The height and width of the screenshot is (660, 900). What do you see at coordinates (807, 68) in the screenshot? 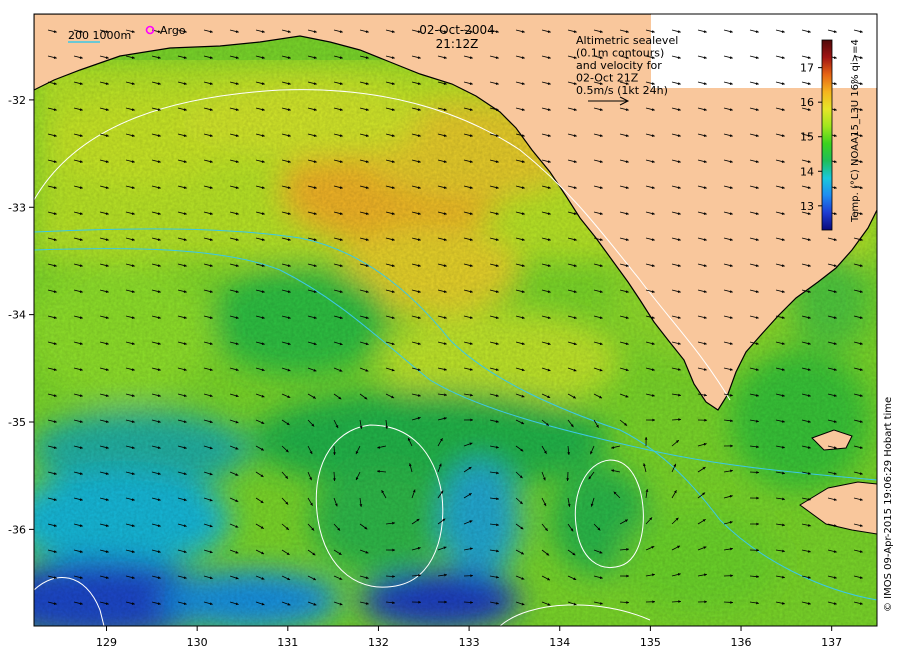
I see `colorbar-tick-label: 17` at bounding box center [807, 68].